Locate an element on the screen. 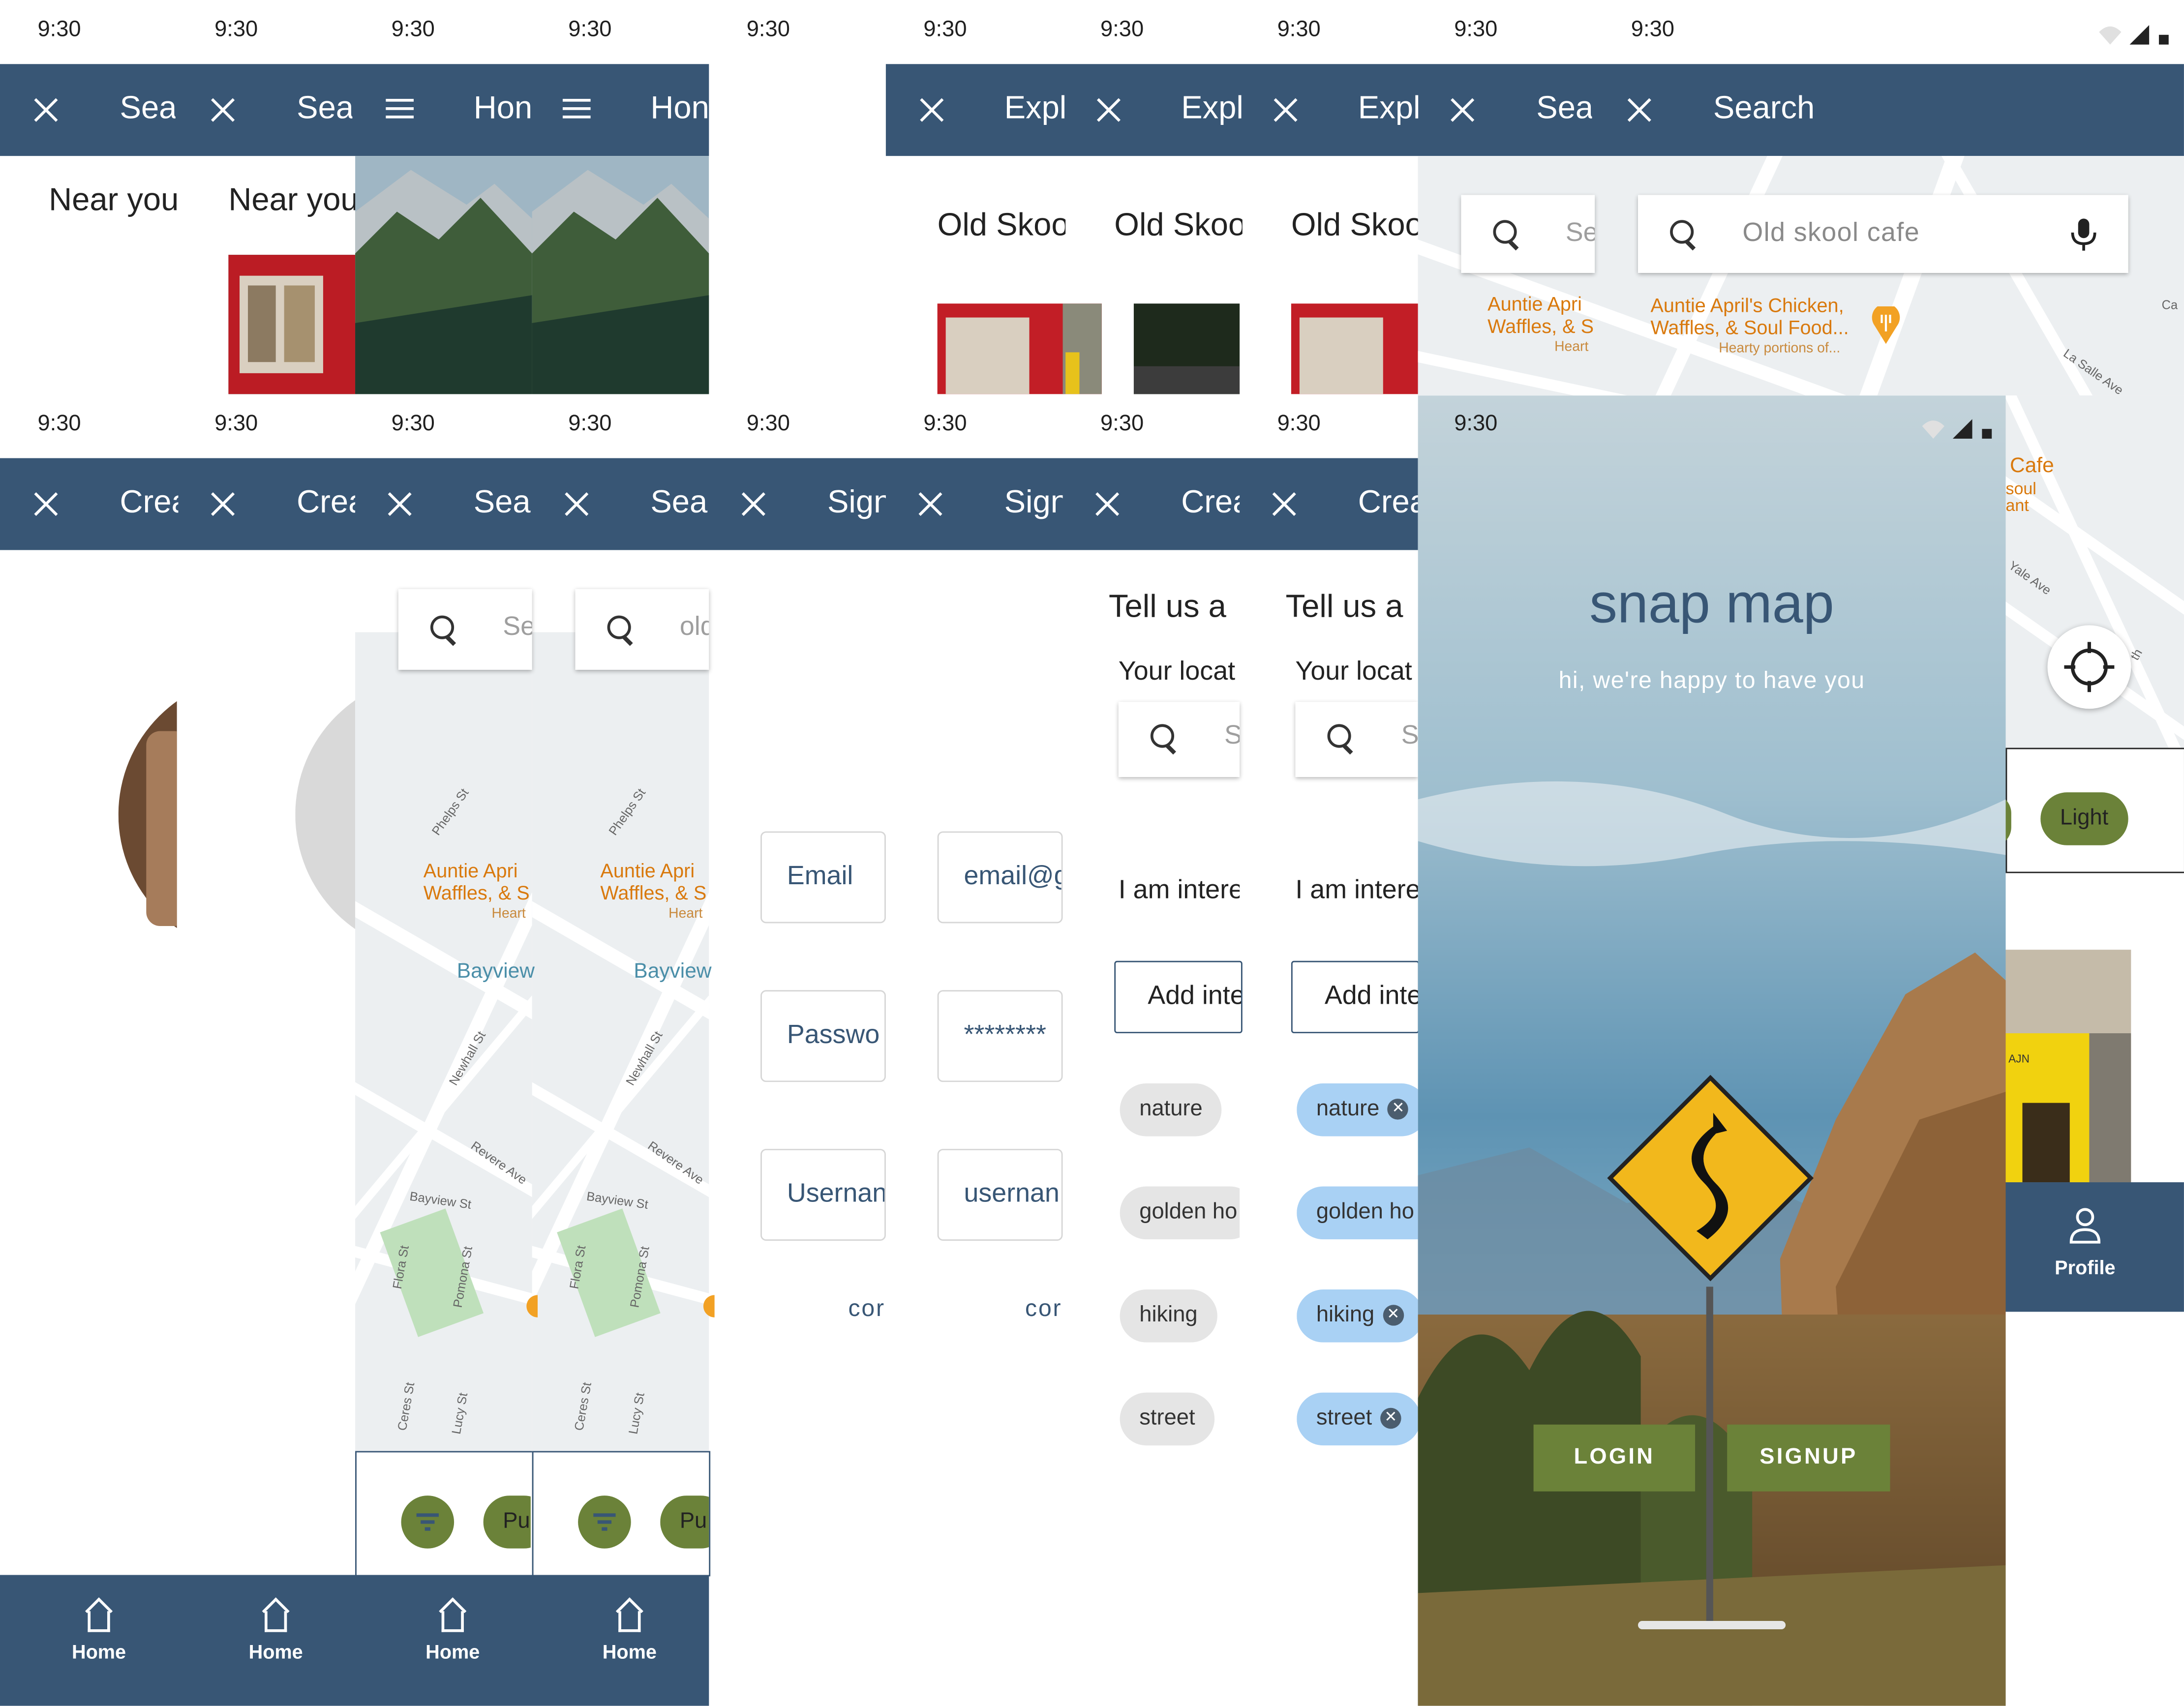  interest-chip-selected: nature ✕ is located at coordinates (1357, 1110).